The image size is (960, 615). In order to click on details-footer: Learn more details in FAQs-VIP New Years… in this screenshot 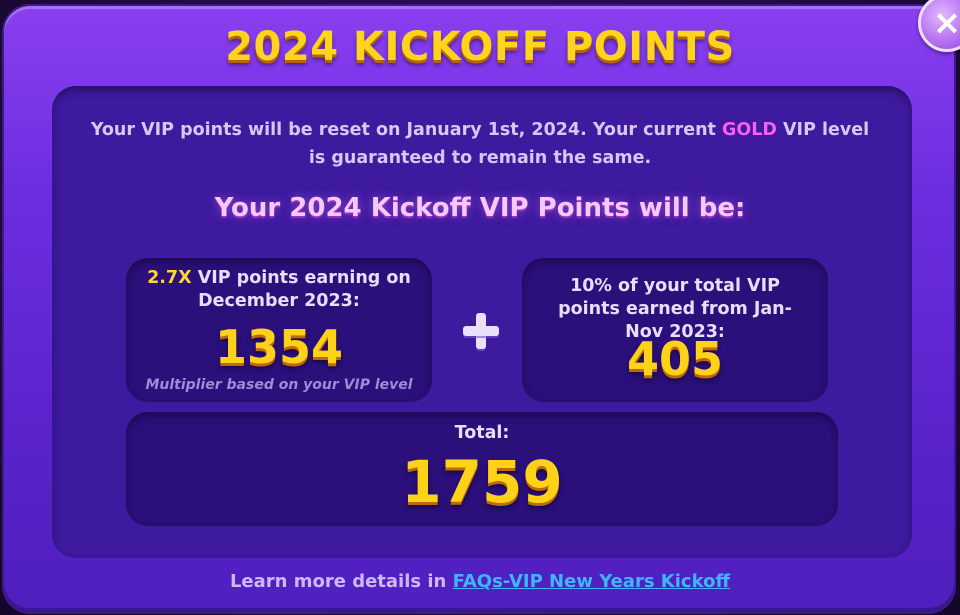, I will do `click(480, 581)`.